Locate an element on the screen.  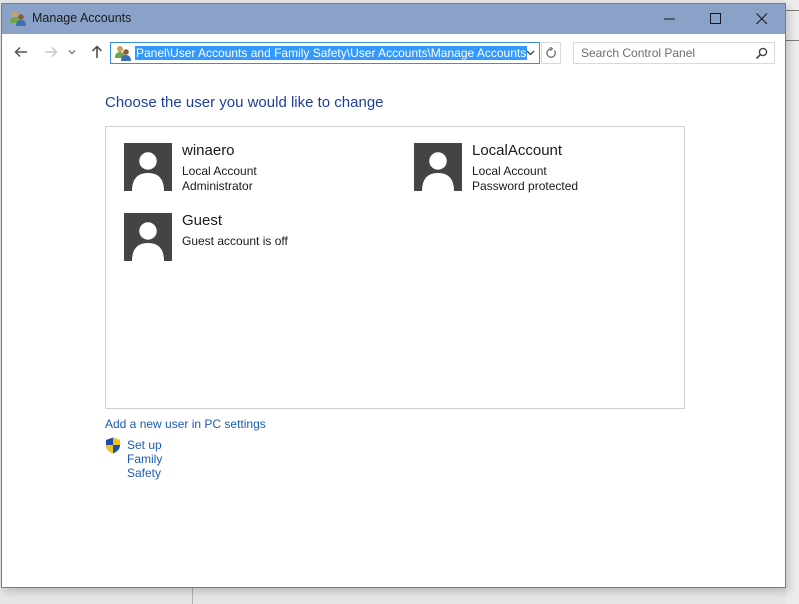
arrow-right-icon is located at coordinates (51, 52).